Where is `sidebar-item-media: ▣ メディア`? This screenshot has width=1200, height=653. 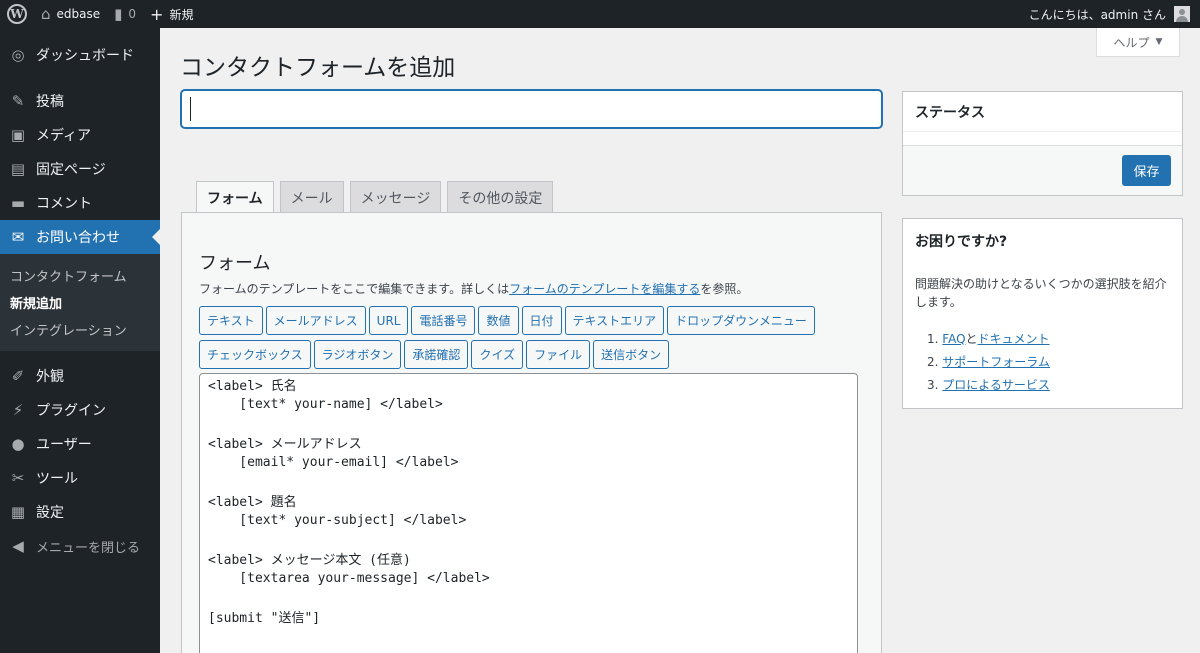 sidebar-item-media: ▣ メディア is located at coordinates (80, 135).